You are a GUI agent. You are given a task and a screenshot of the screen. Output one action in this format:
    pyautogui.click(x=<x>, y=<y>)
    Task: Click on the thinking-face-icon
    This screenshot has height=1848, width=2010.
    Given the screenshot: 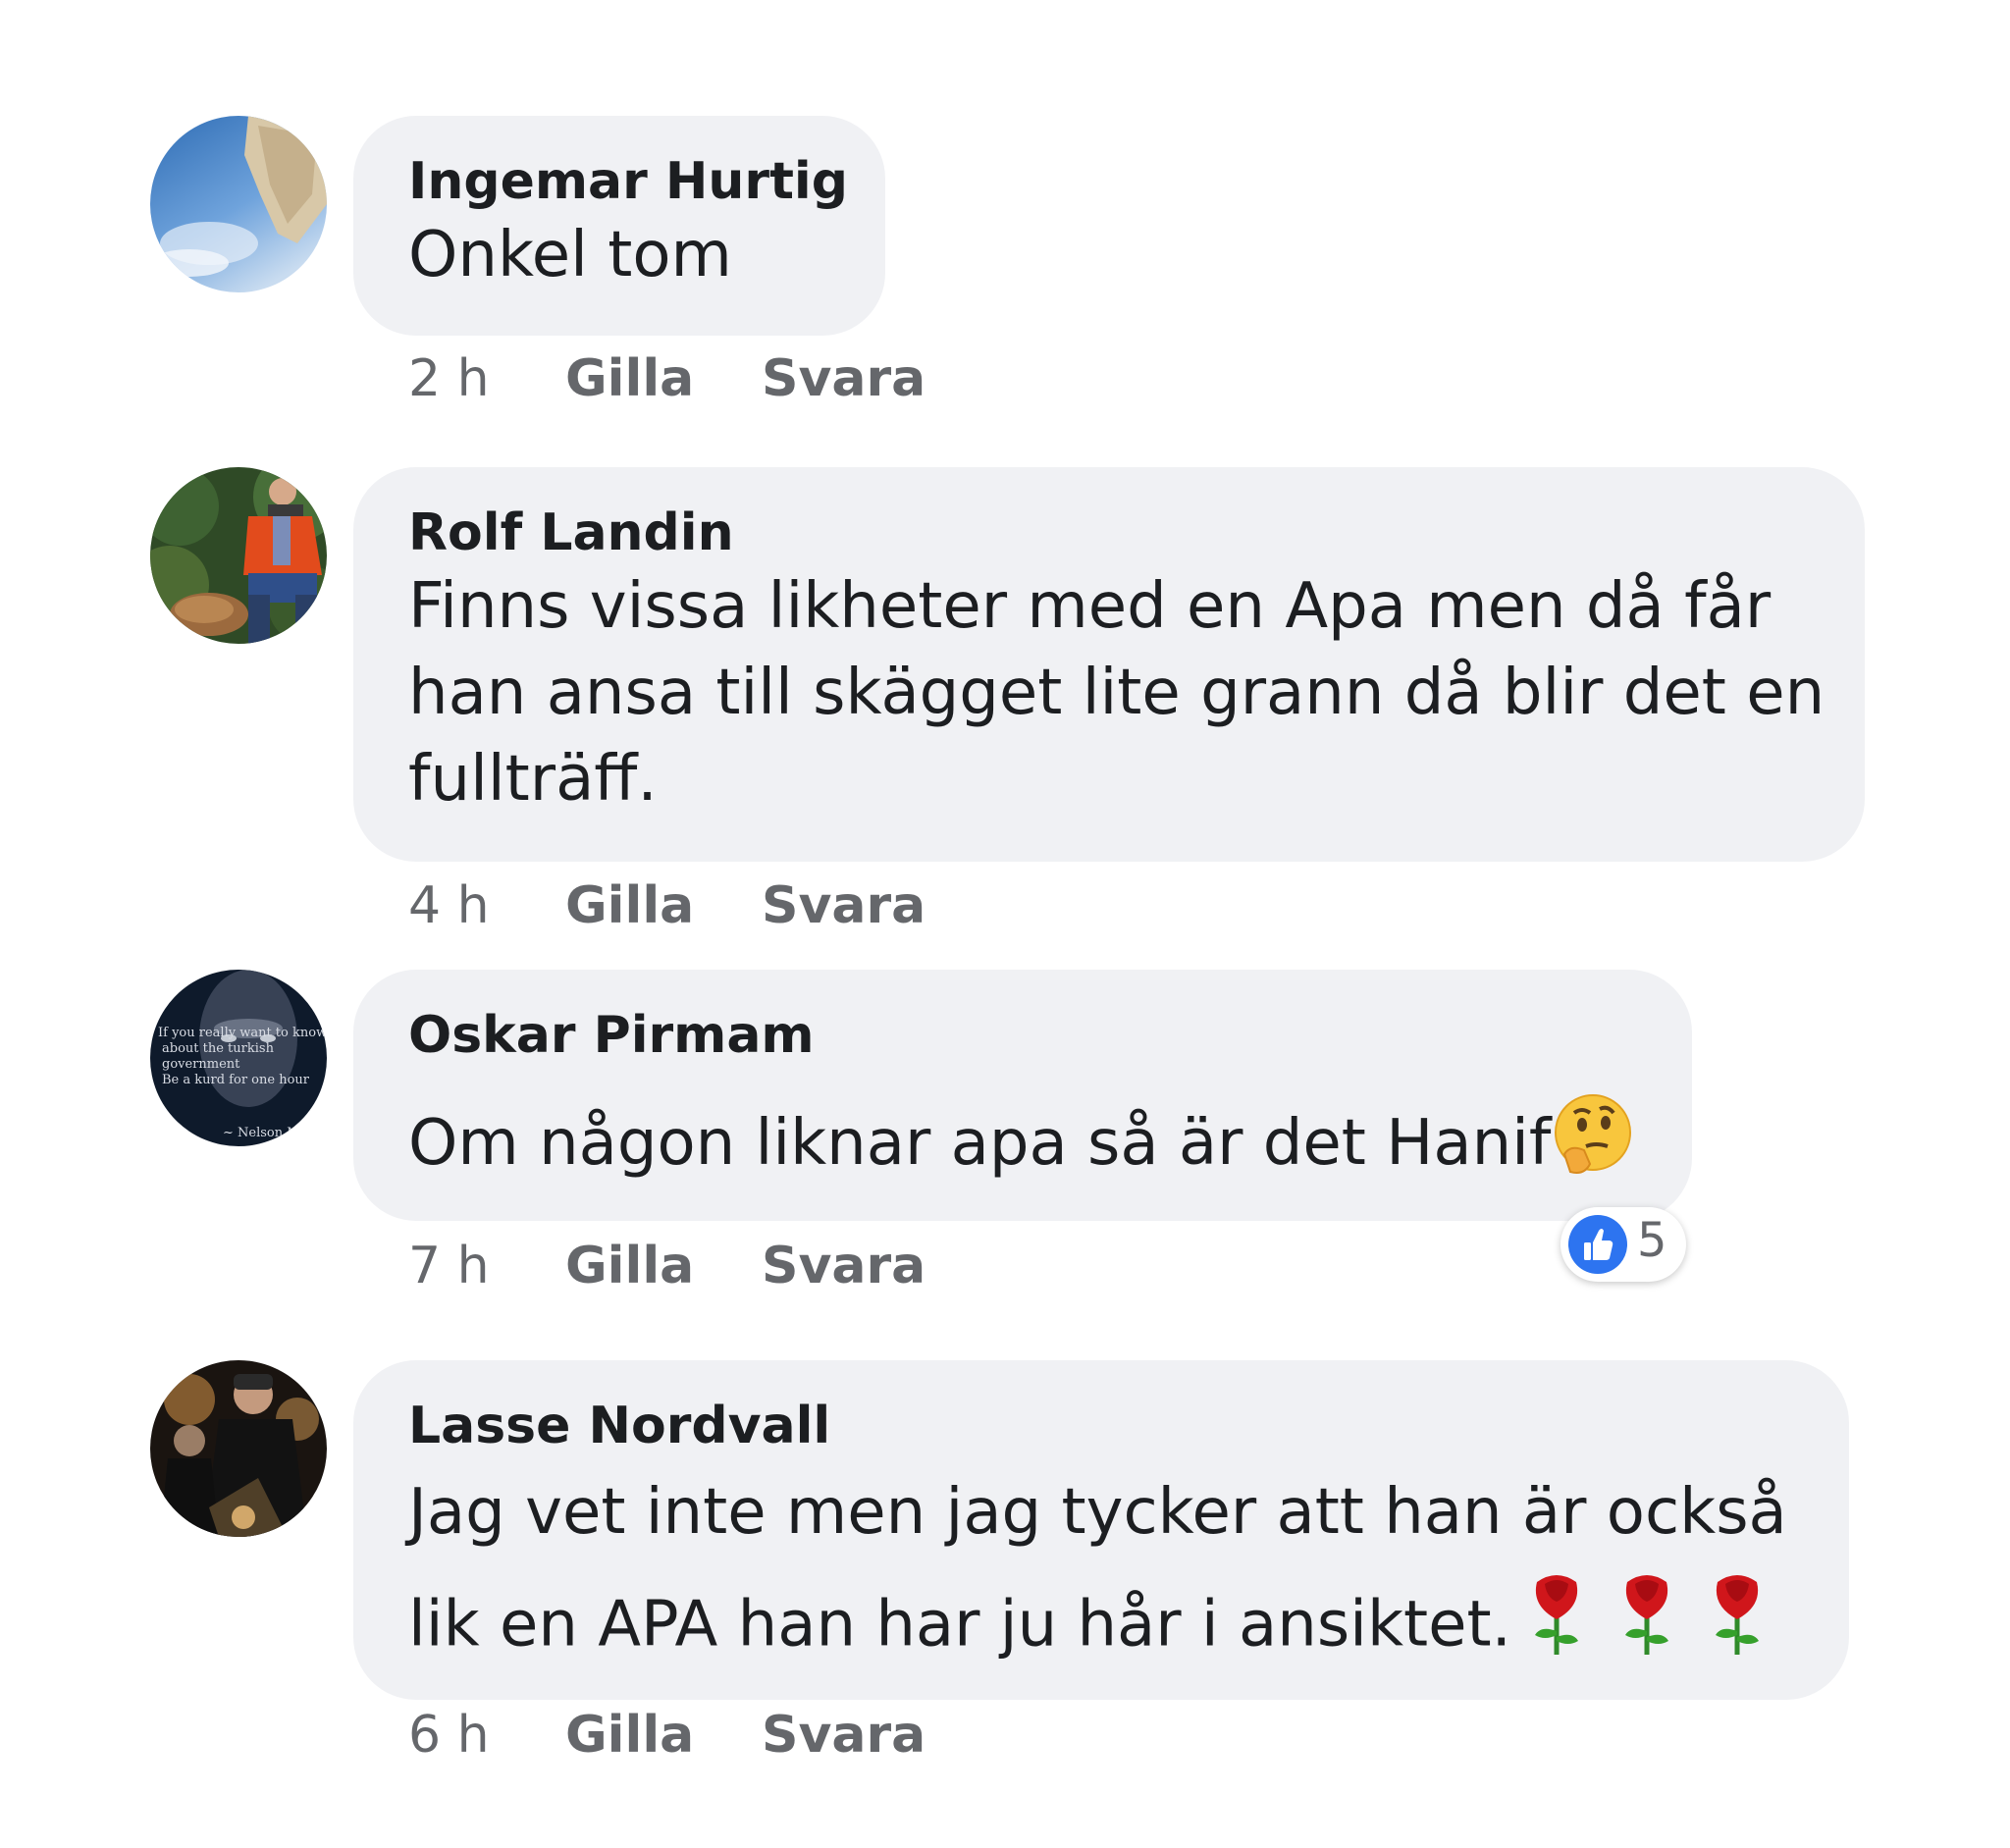 What is the action you would take?
    pyautogui.click(x=1593, y=1147)
    